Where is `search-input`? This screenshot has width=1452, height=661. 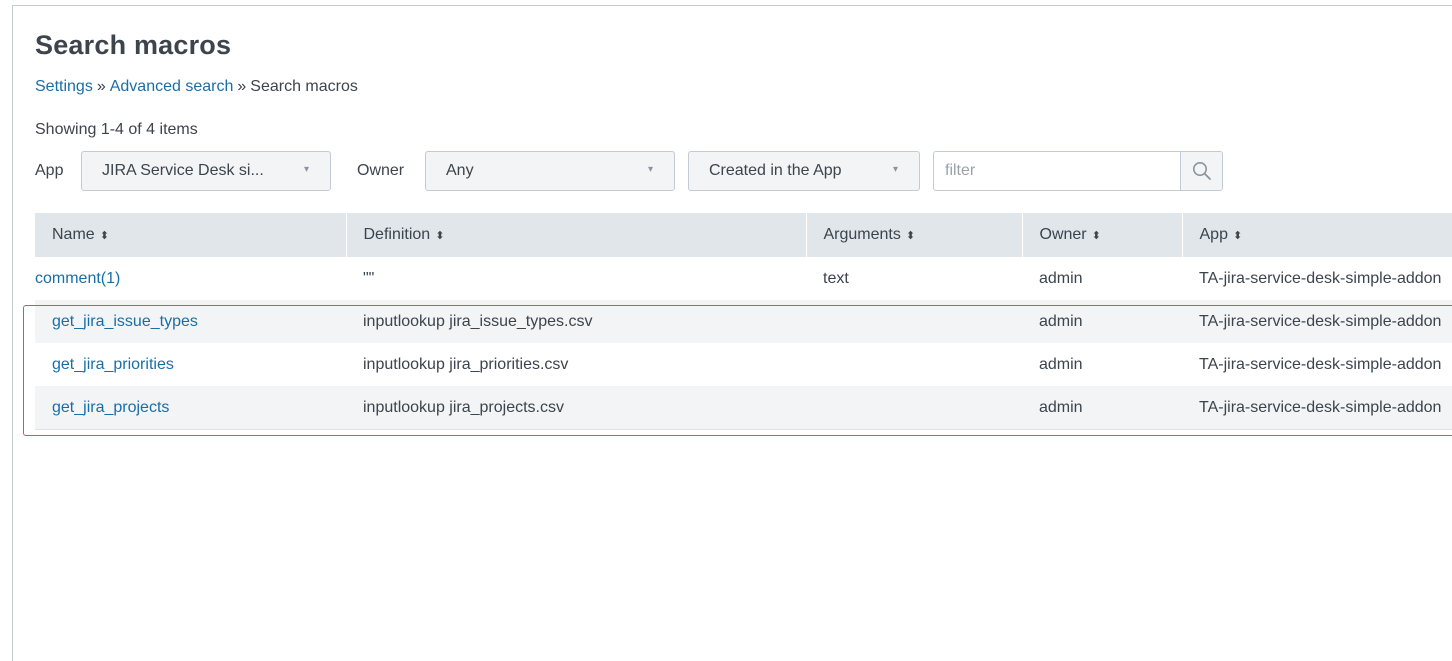
search-input is located at coordinates (1058, 171).